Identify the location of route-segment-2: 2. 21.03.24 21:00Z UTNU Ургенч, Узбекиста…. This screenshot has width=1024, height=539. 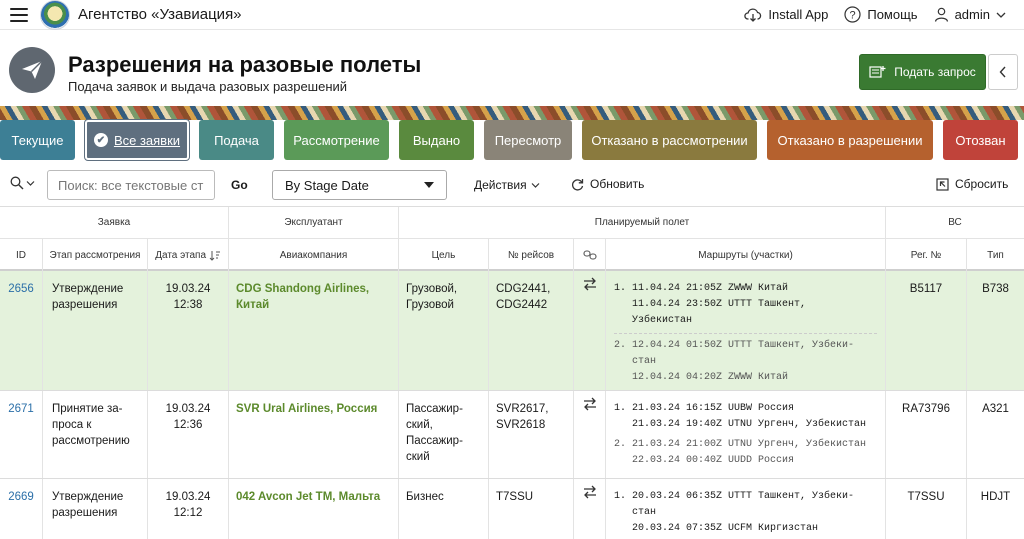
(740, 452).